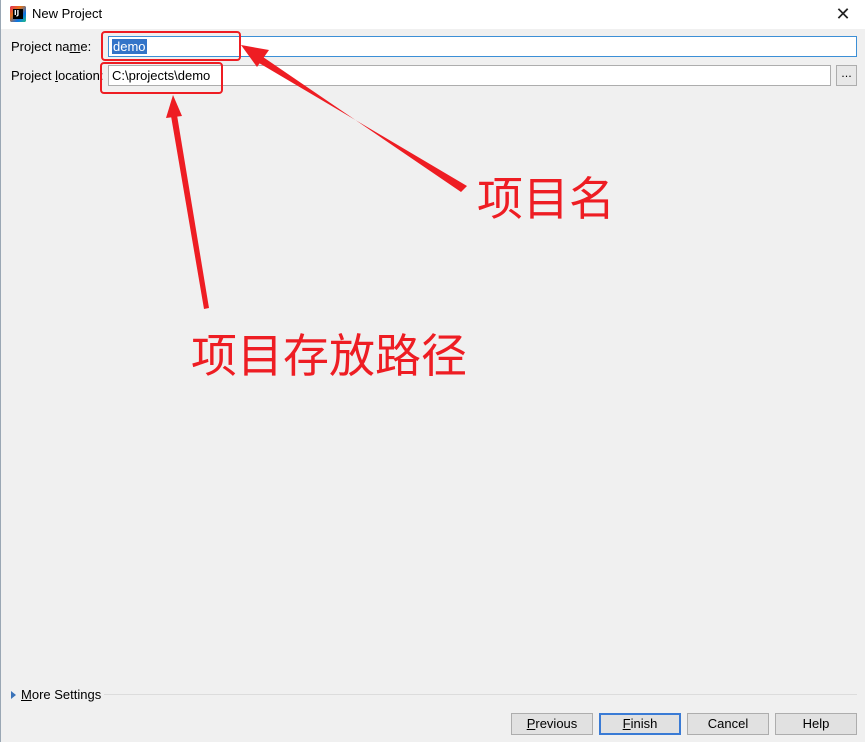 This screenshot has height=742, width=865. Describe the element at coordinates (171, 46) in the screenshot. I see `project-name-highlight-box` at that location.